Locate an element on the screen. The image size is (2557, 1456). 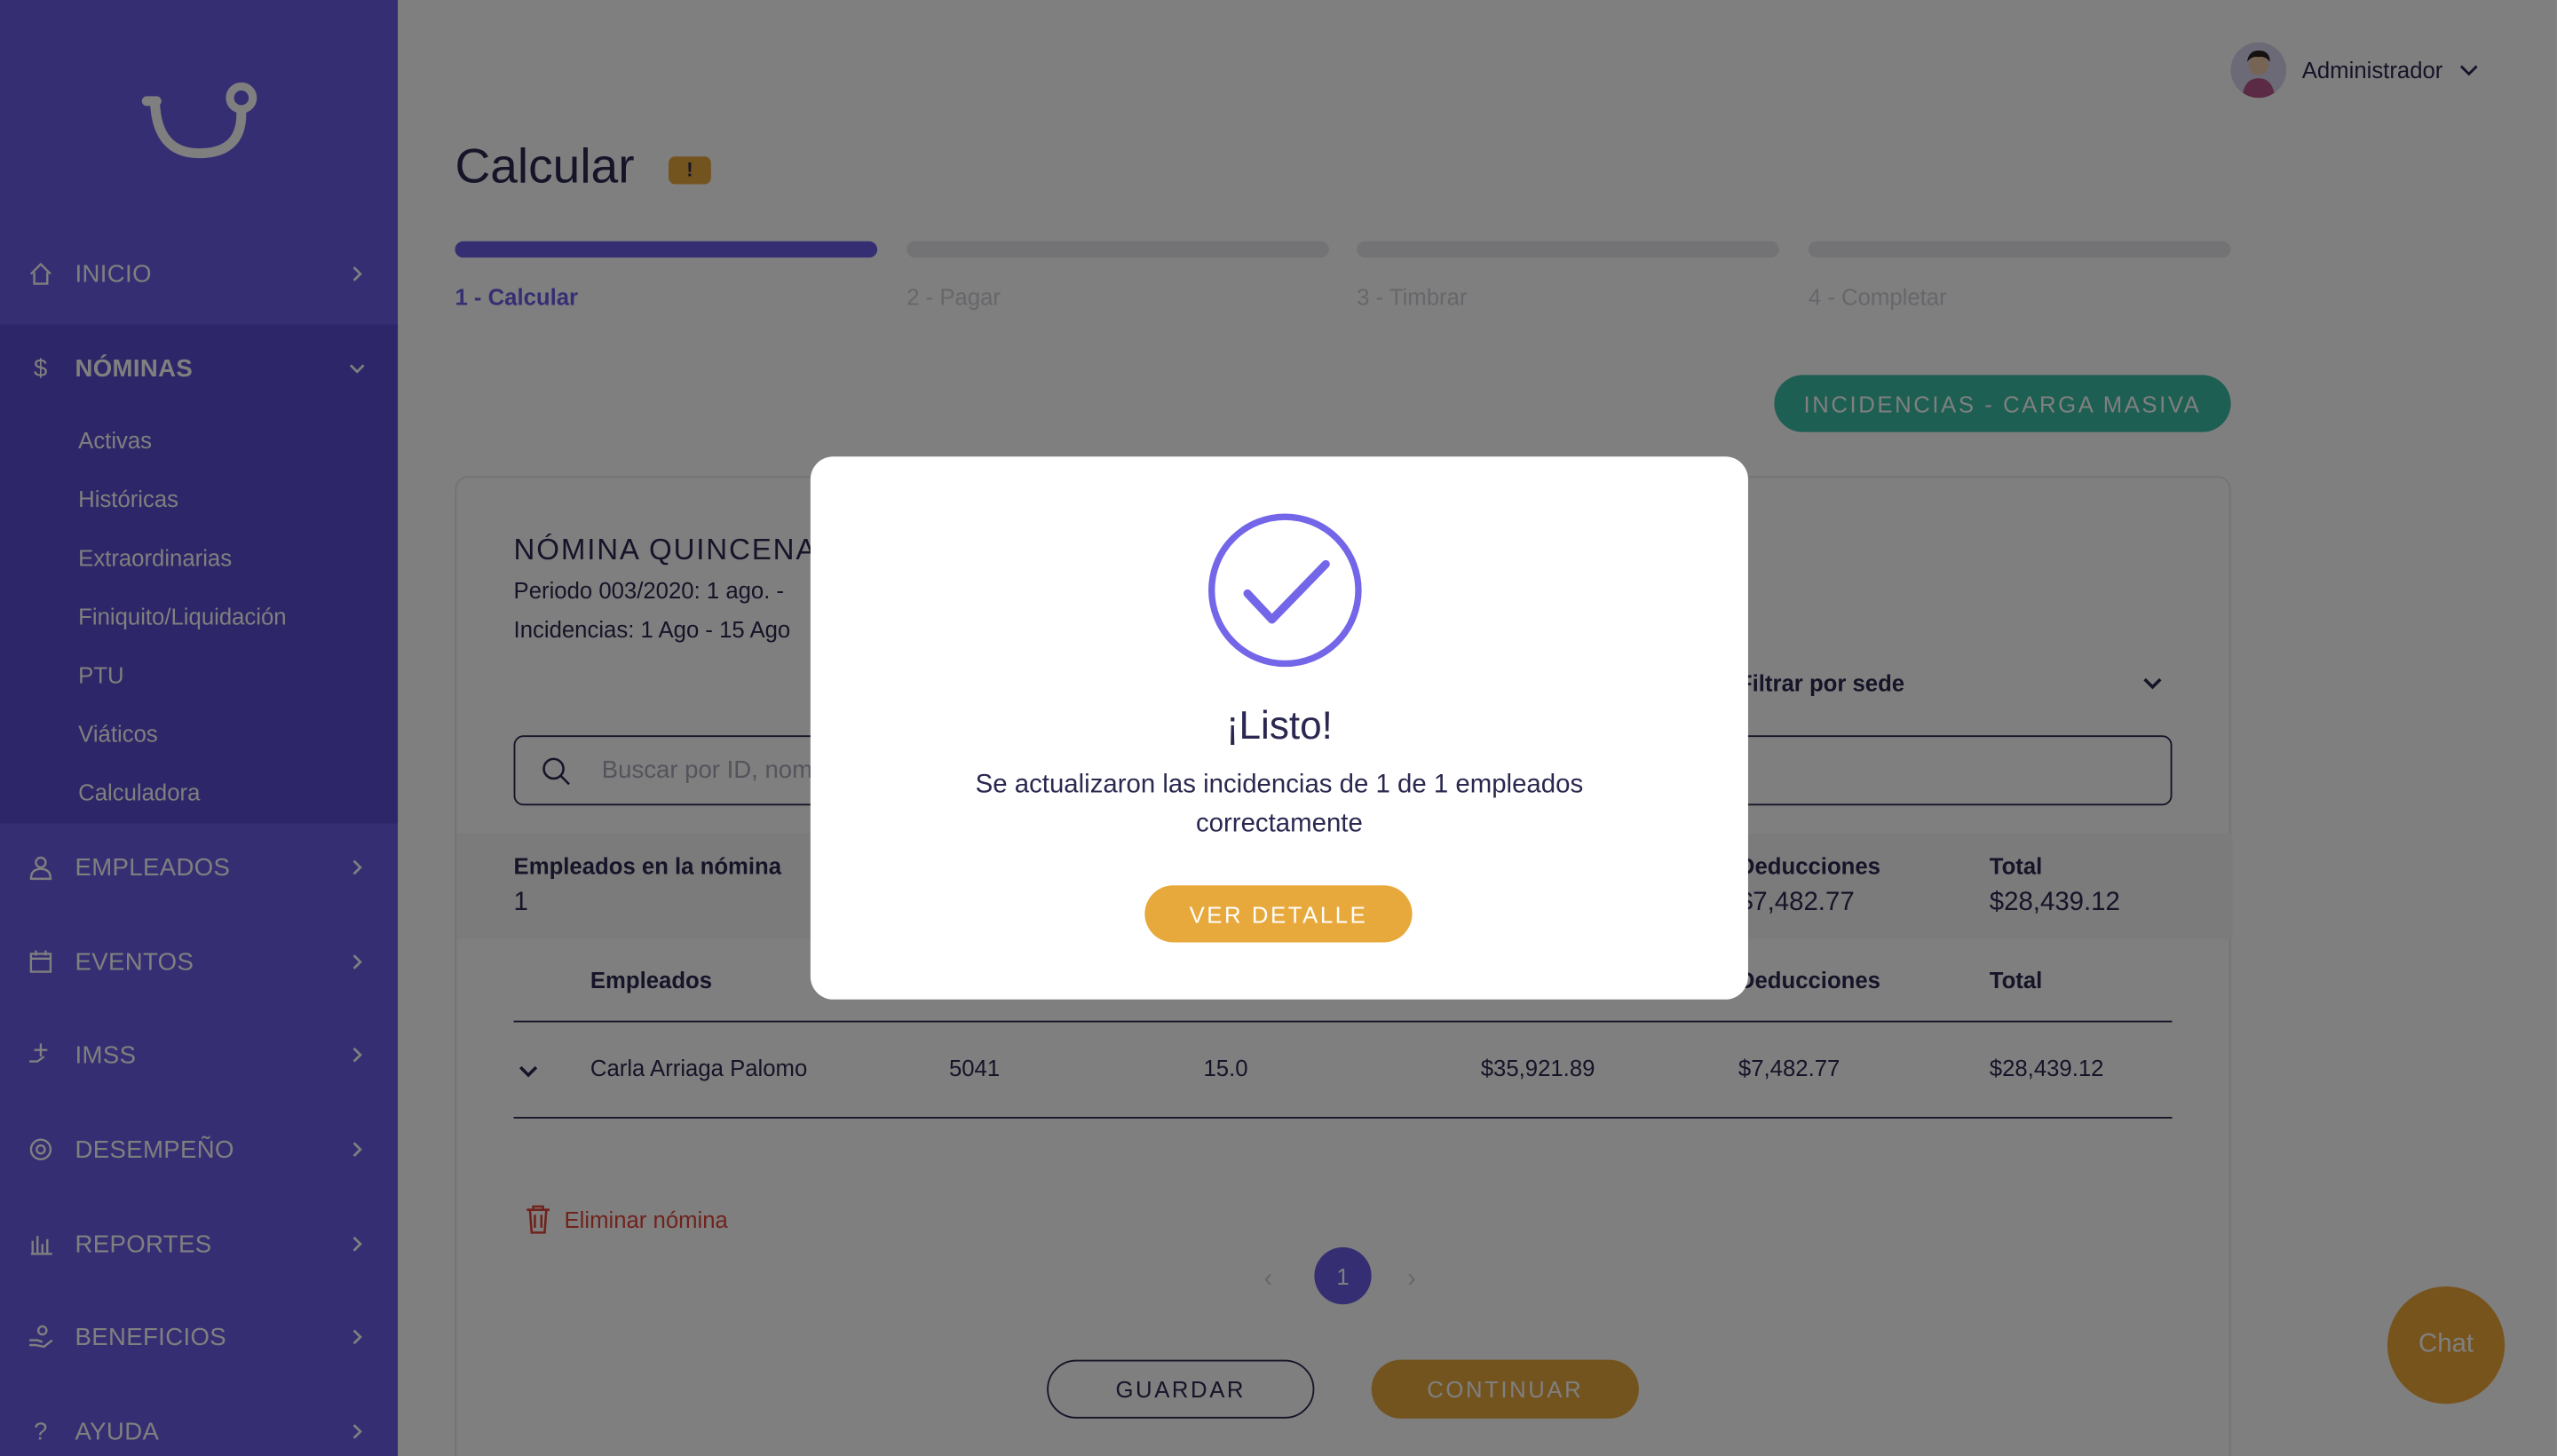
modal-title: ¡Listo! is located at coordinates (1279, 726).